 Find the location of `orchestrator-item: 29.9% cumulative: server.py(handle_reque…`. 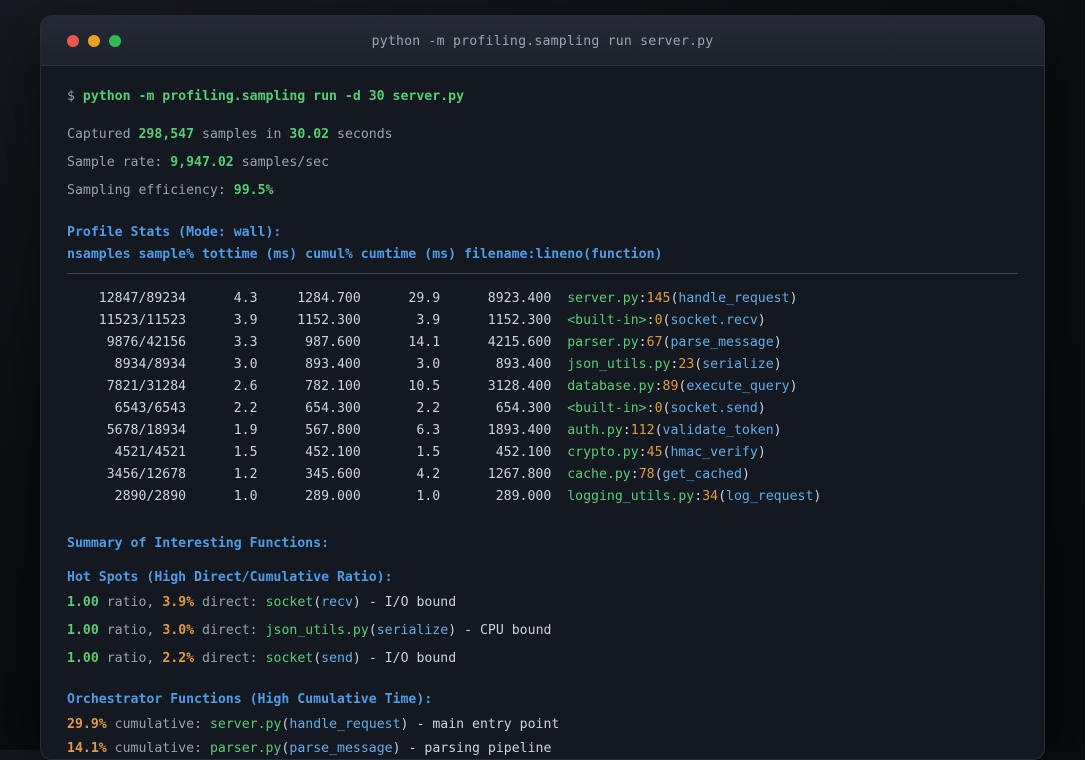

orchestrator-item: 29.9% cumulative: server.py(handle_reque… is located at coordinates (542, 725).